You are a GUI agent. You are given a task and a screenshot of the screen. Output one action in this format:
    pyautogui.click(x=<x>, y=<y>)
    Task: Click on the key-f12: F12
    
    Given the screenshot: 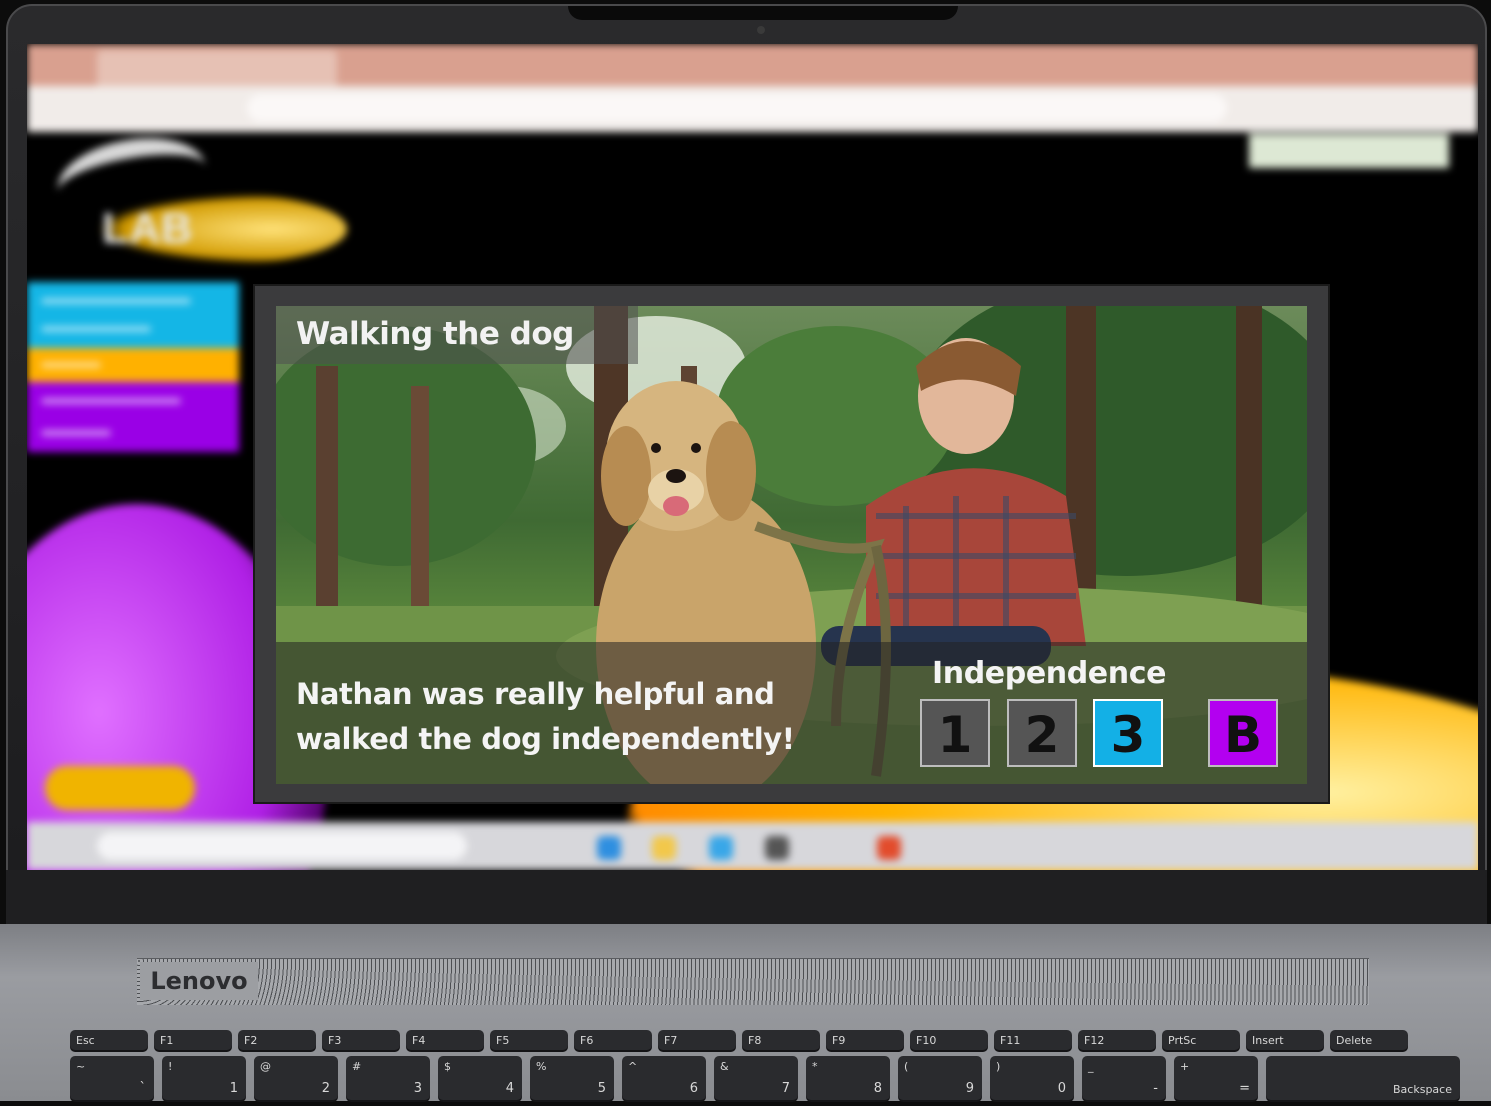 What is the action you would take?
    pyautogui.click(x=1117, y=1040)
    